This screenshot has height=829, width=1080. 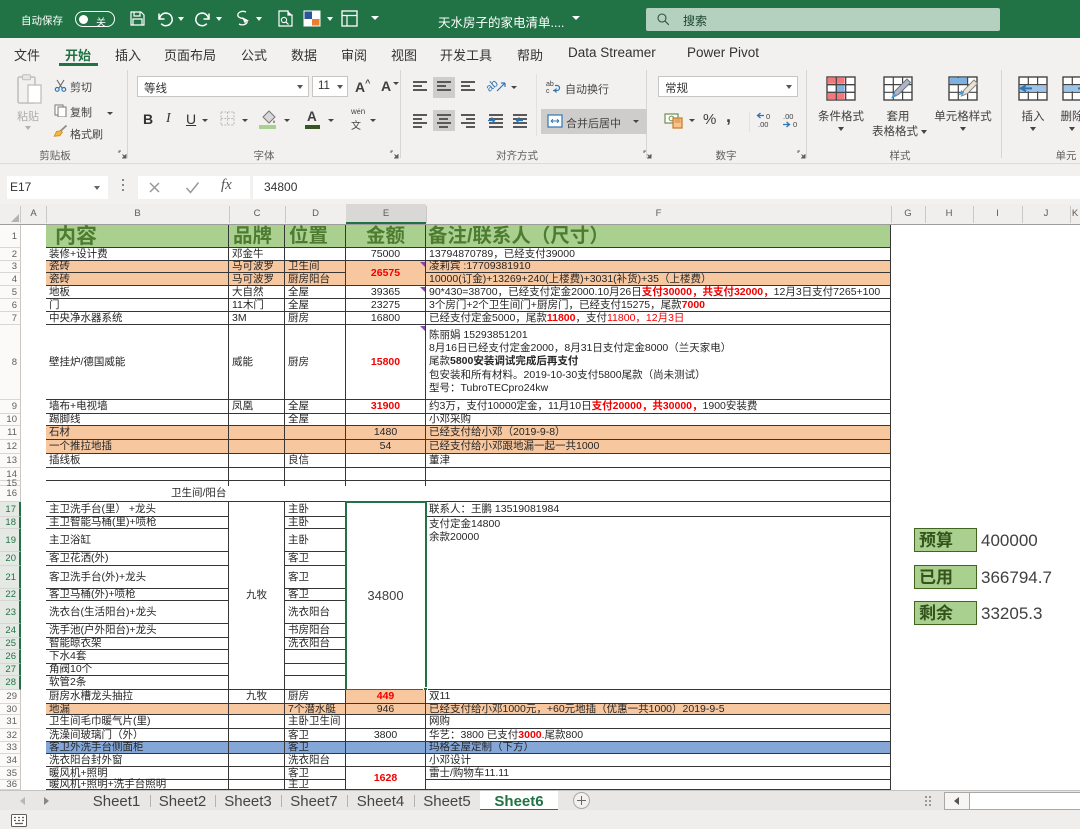 I want to click on svg-text: c, so click(x=548, y=91).